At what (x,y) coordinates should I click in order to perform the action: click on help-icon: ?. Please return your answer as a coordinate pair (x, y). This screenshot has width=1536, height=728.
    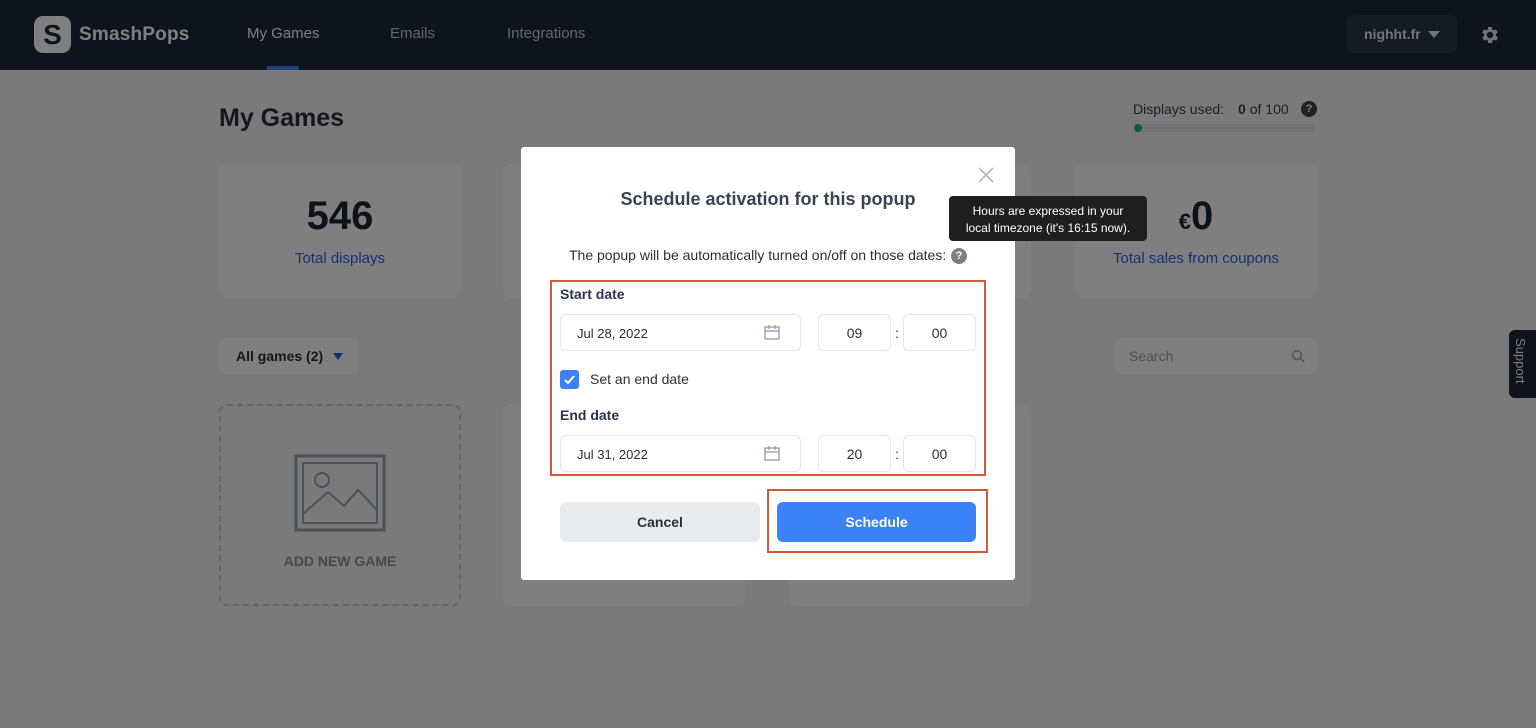
    Looking at the image, I should click on (959, 256).